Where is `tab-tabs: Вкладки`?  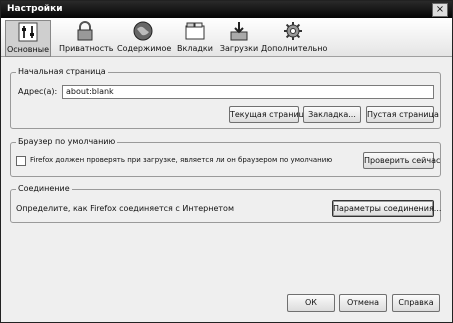 tab-tabs: Вкладки is located at coordinates (195, 37).